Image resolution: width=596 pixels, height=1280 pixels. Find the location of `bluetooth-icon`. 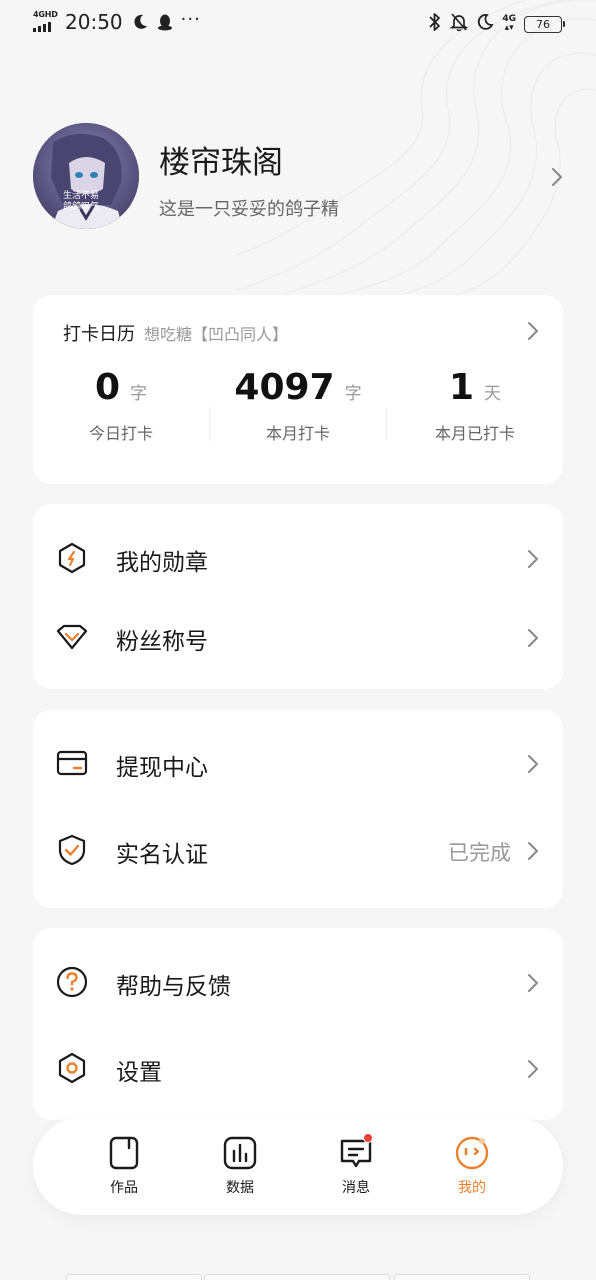

bluetooth-icon is located at coordinates (435, 24).